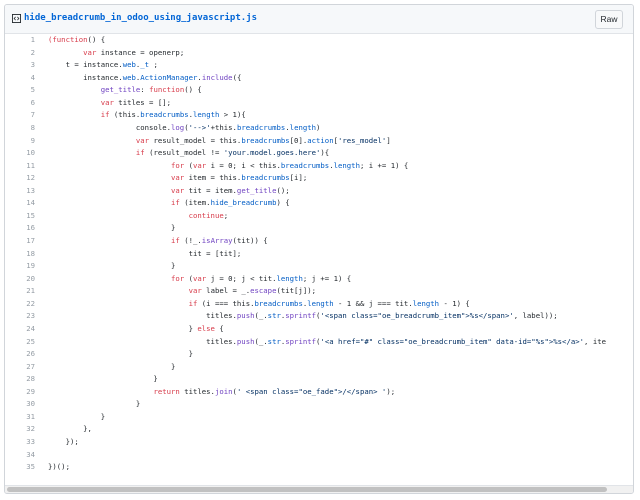 The height and width of the screenshot is (500, 640). Describe the element at coordinates (63, 442) in the screenshot. I see `code-text: });` at that location.